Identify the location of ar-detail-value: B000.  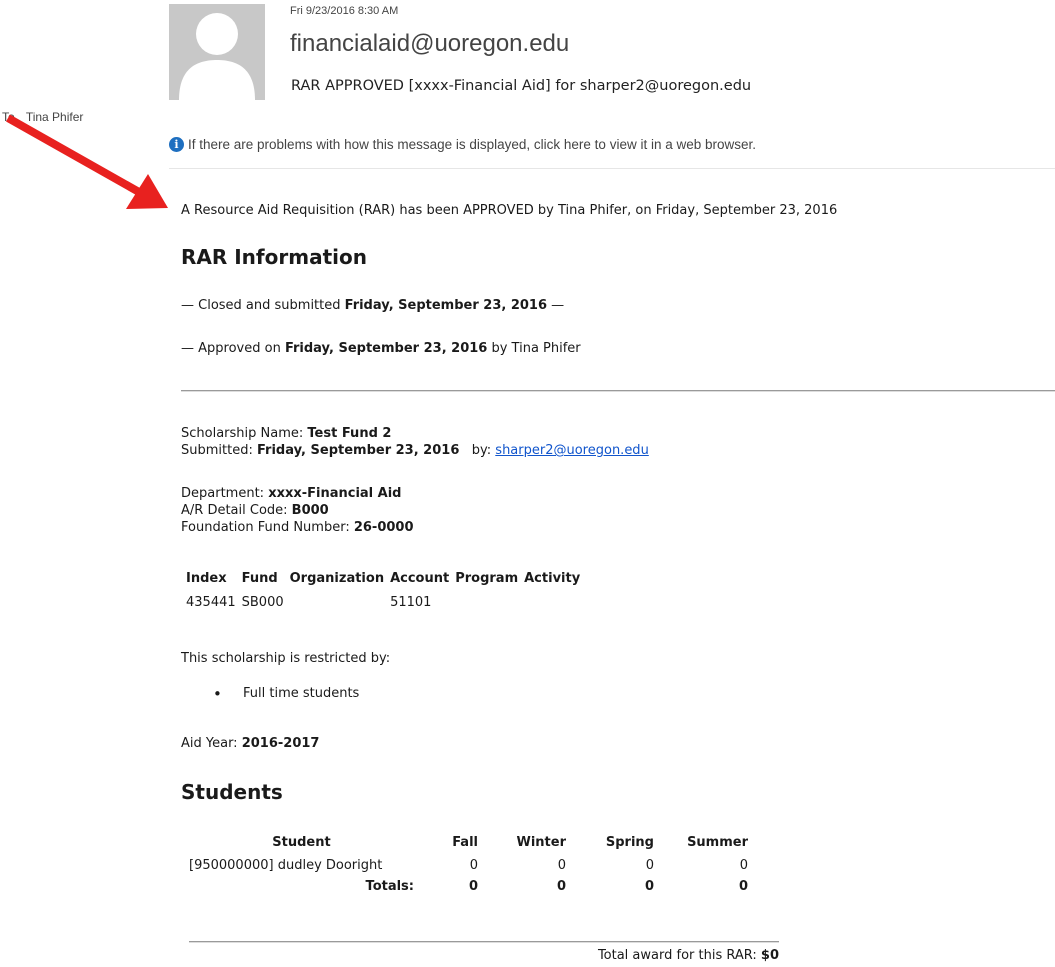
(310, 510).